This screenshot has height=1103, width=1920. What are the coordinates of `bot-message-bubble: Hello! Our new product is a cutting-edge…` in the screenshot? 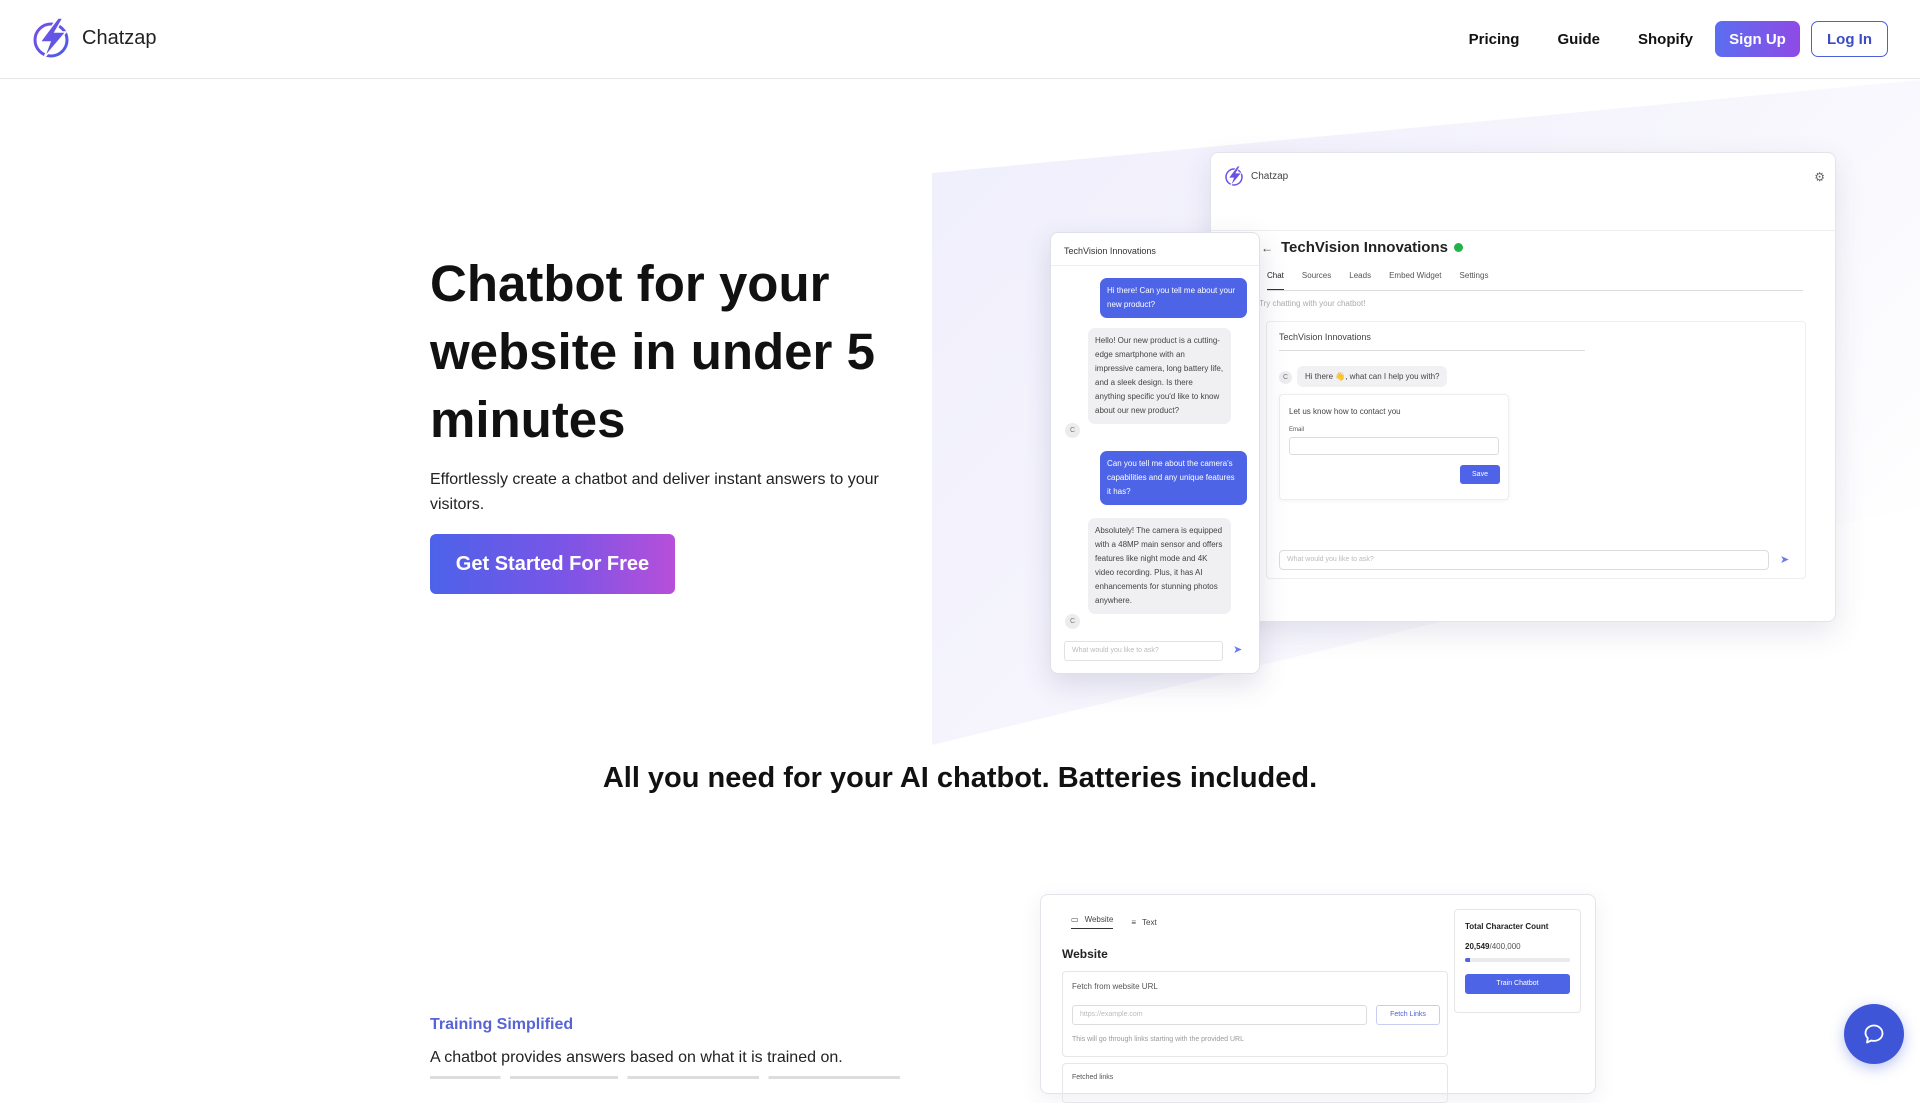 It's located at (1159, 376).